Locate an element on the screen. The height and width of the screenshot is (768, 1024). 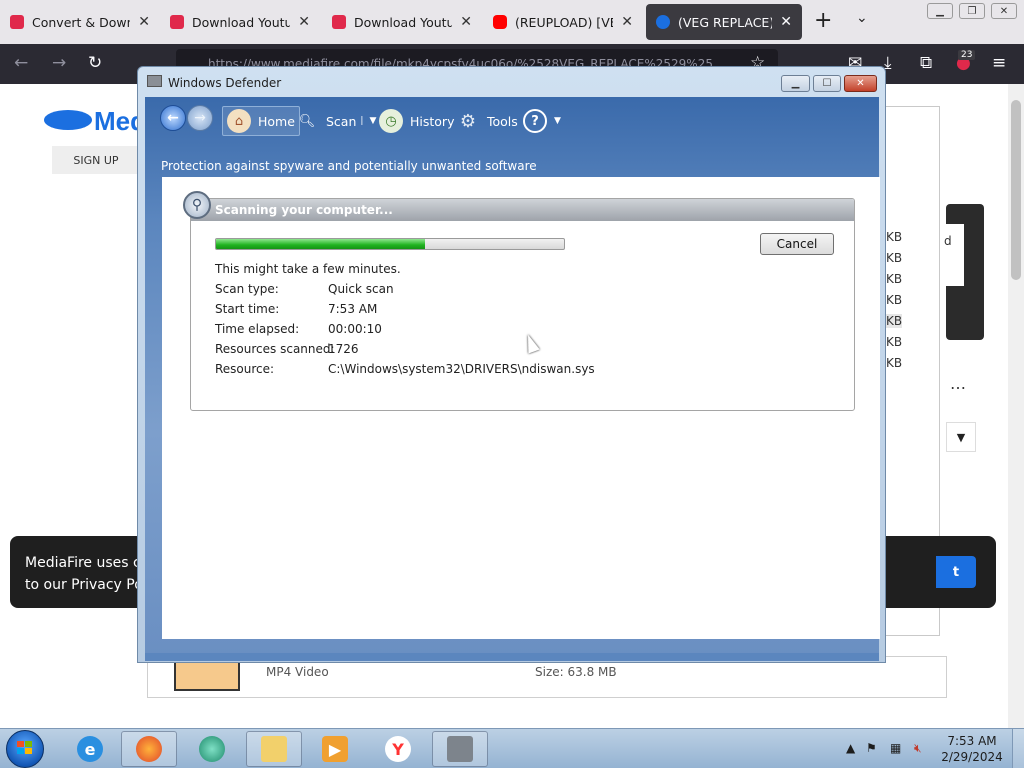
taskbar-file-explorer is located at coordinates (274, 749).